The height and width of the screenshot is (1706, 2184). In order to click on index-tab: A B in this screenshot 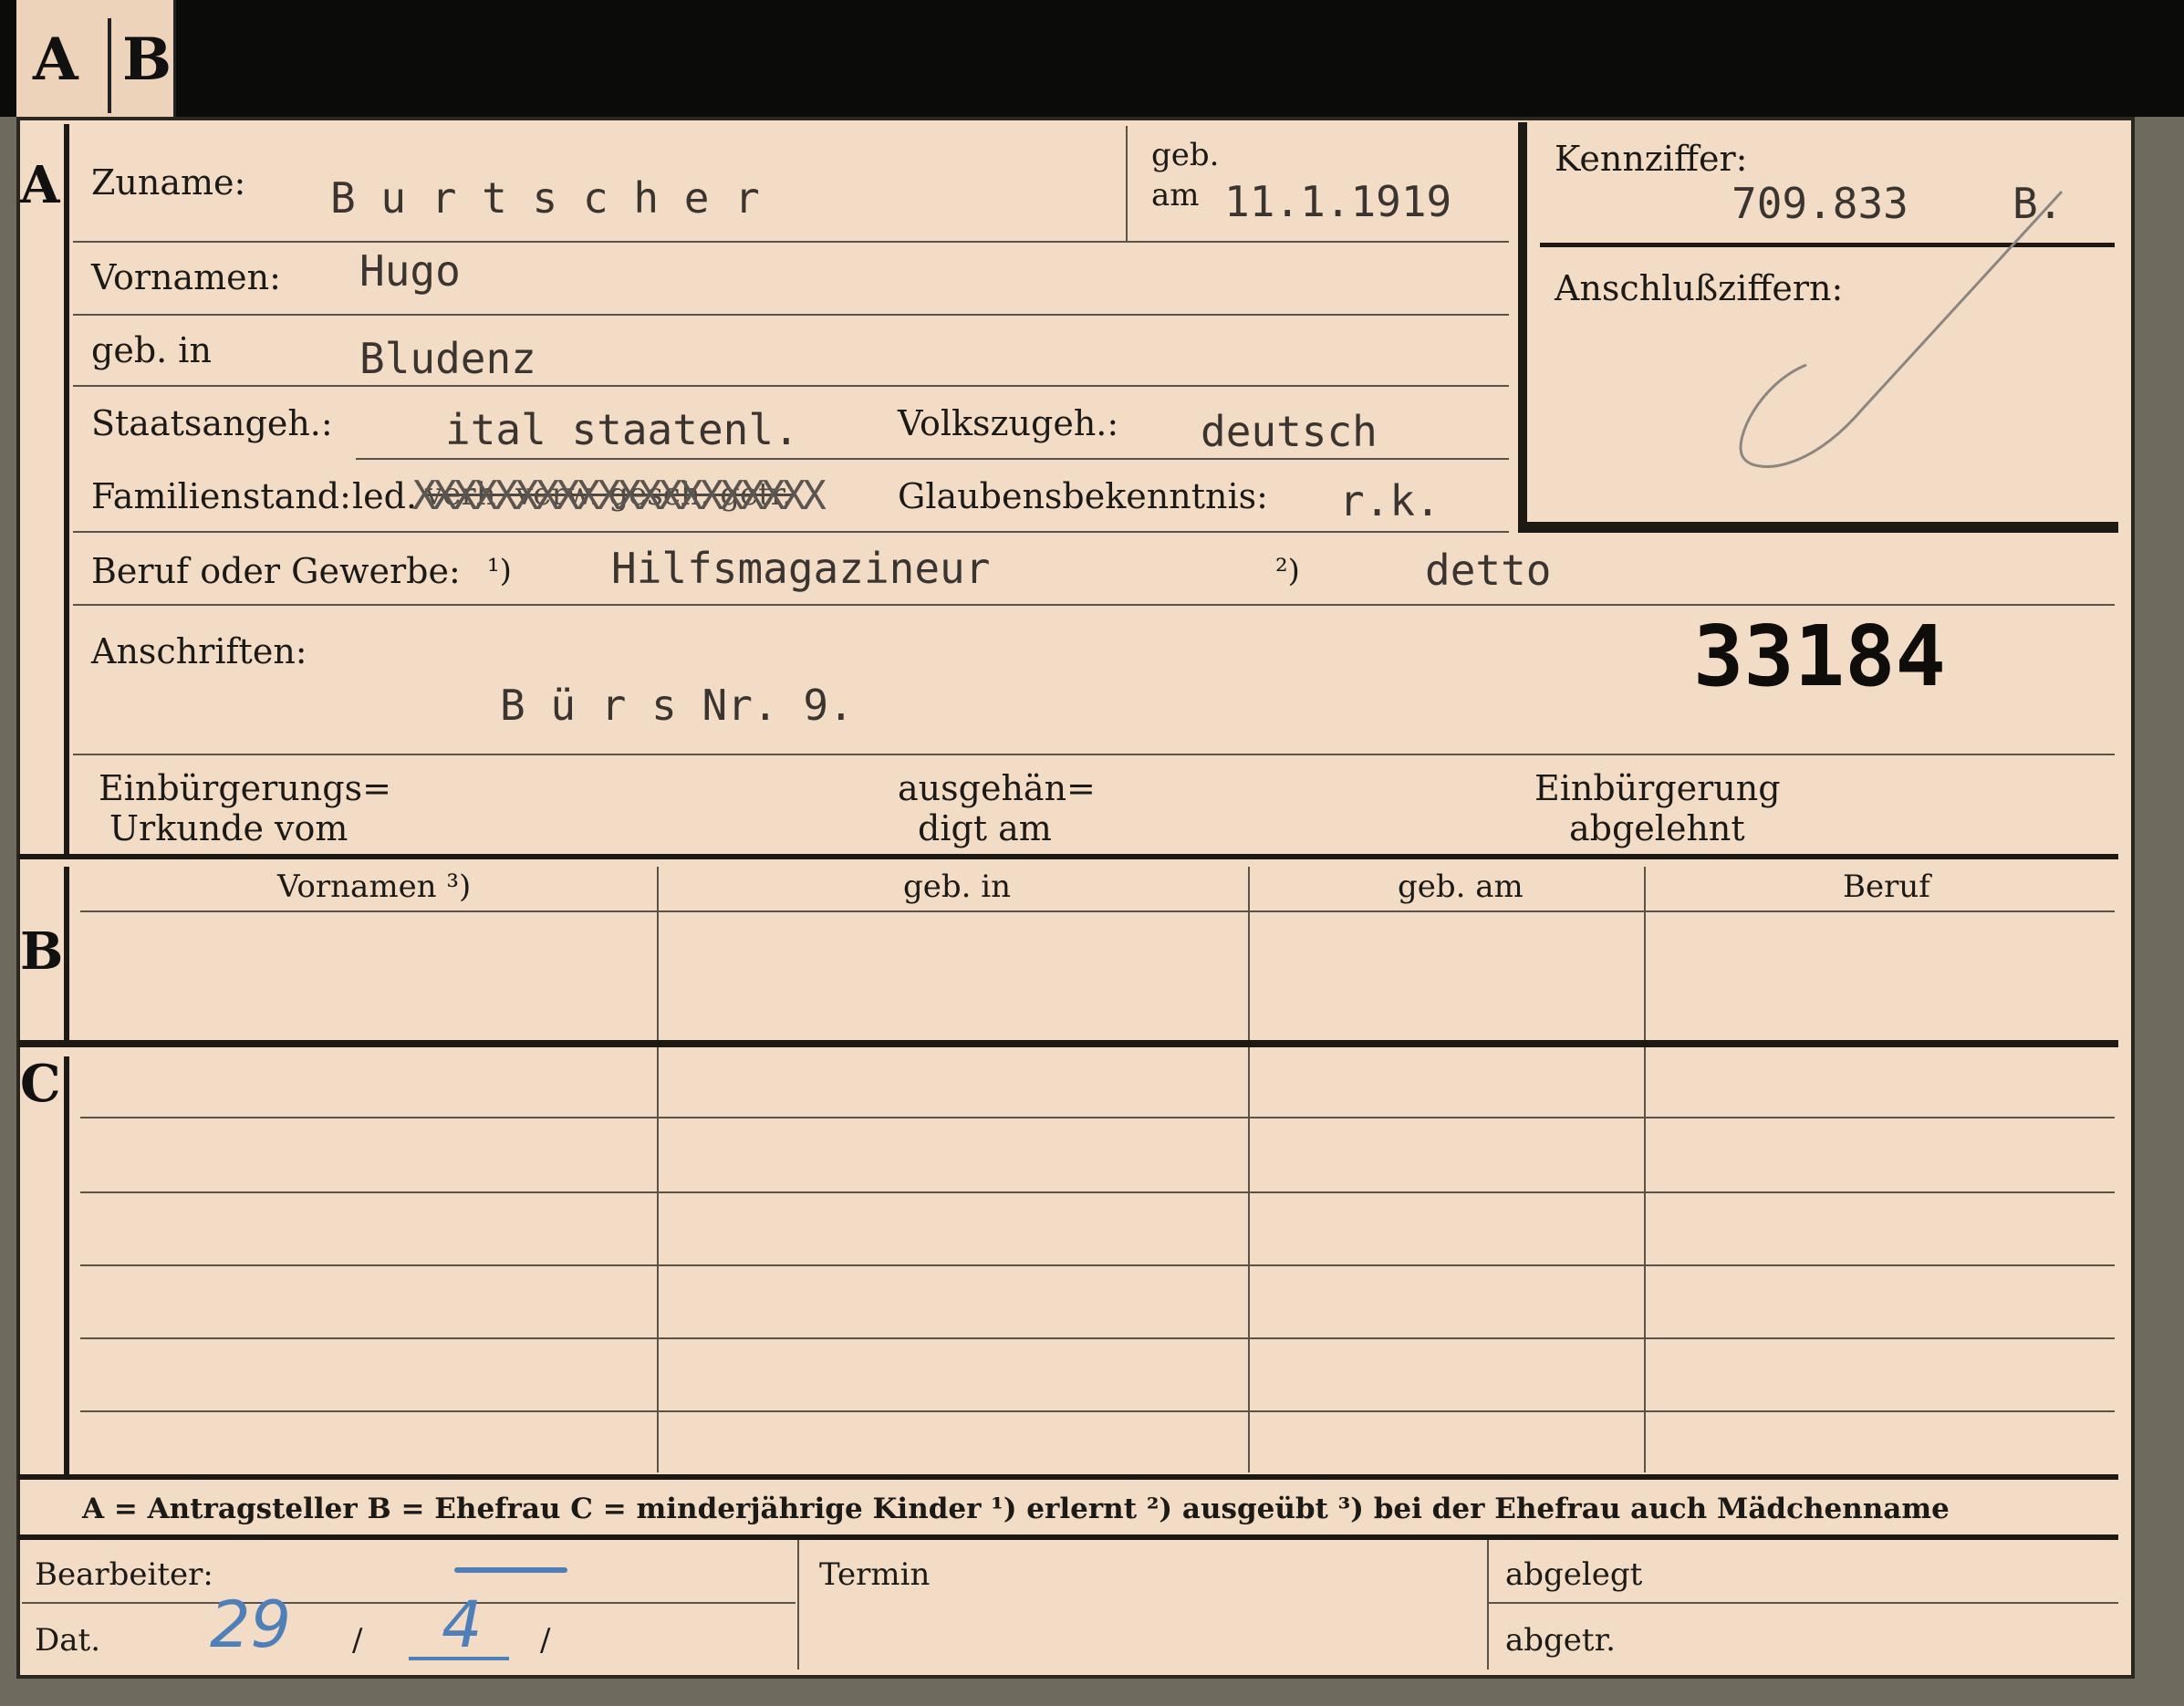, I will do `click(96, 60)`.